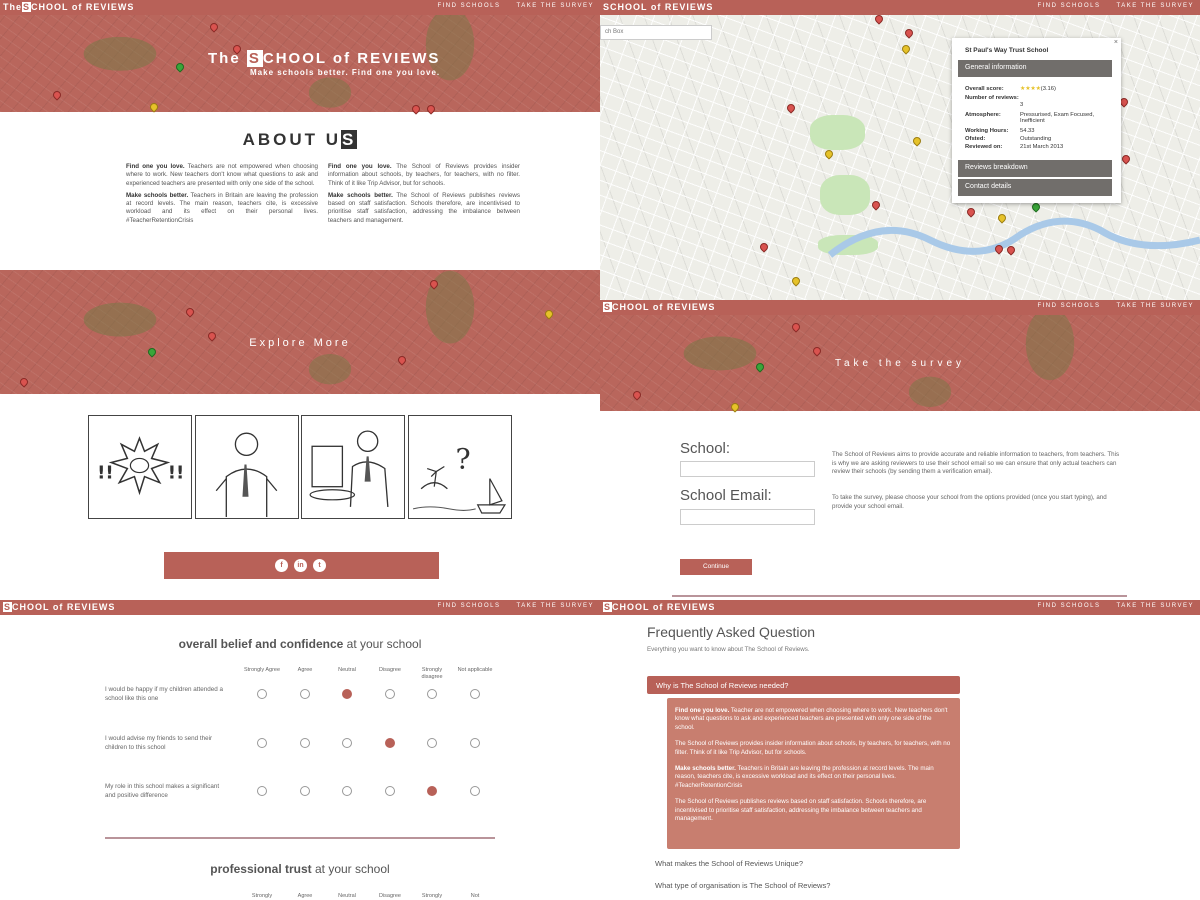 Image resolution: width=1200 pixels, height=900 pixels. I want to click on facebook-icon: f, so click(281, 565).